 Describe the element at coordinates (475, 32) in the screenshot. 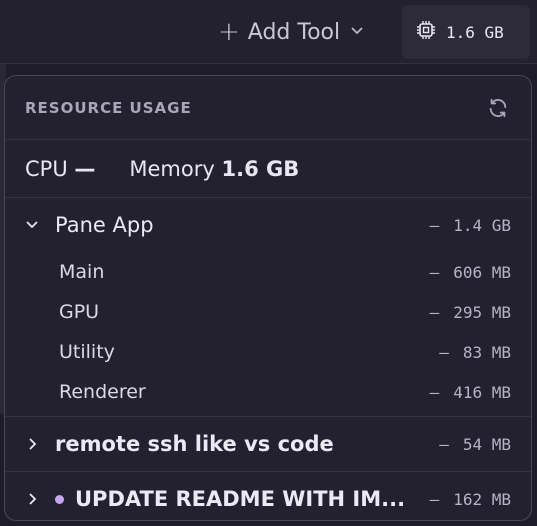

I see `memory-button-value: 1.6 GB` at that location.